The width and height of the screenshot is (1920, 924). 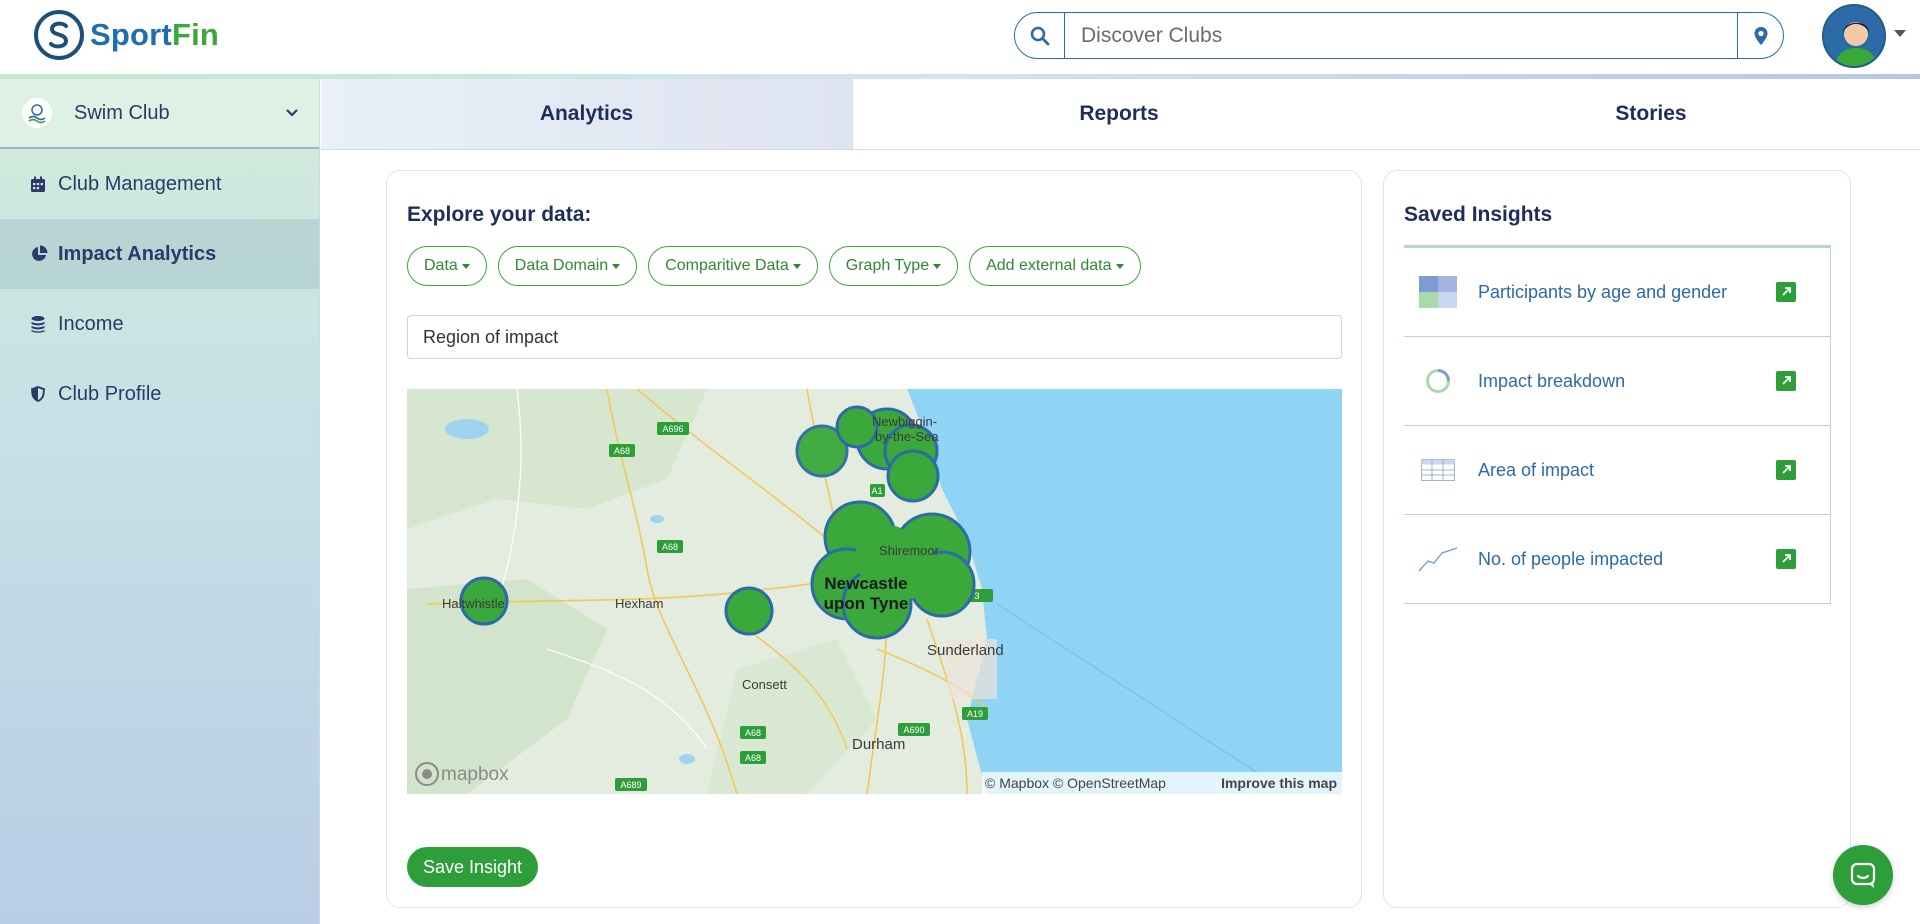 I want to click on analytics-tabs: Analytics Reports Stories, so click(x=1120, y=114).